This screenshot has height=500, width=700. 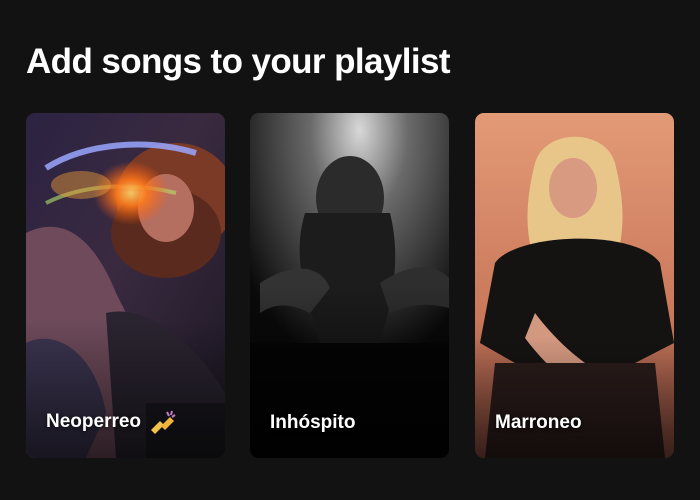 What do you see at coordinates (163, 422) in the screenshot?
I see `dancing-hands-icon` at bounding box center [163, 422].